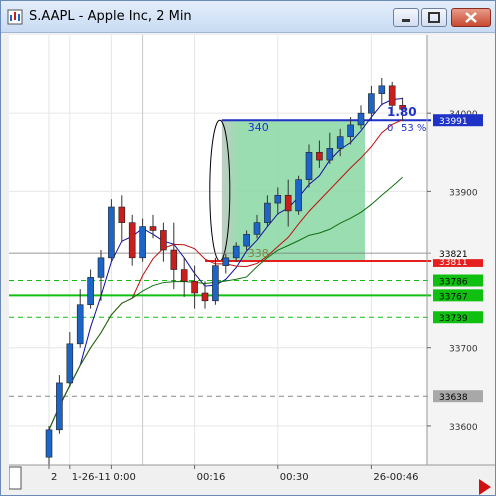  Describe the element at coordinates (463, 428) in the screenshot. I see `price-tick-label: 33600` at that location.